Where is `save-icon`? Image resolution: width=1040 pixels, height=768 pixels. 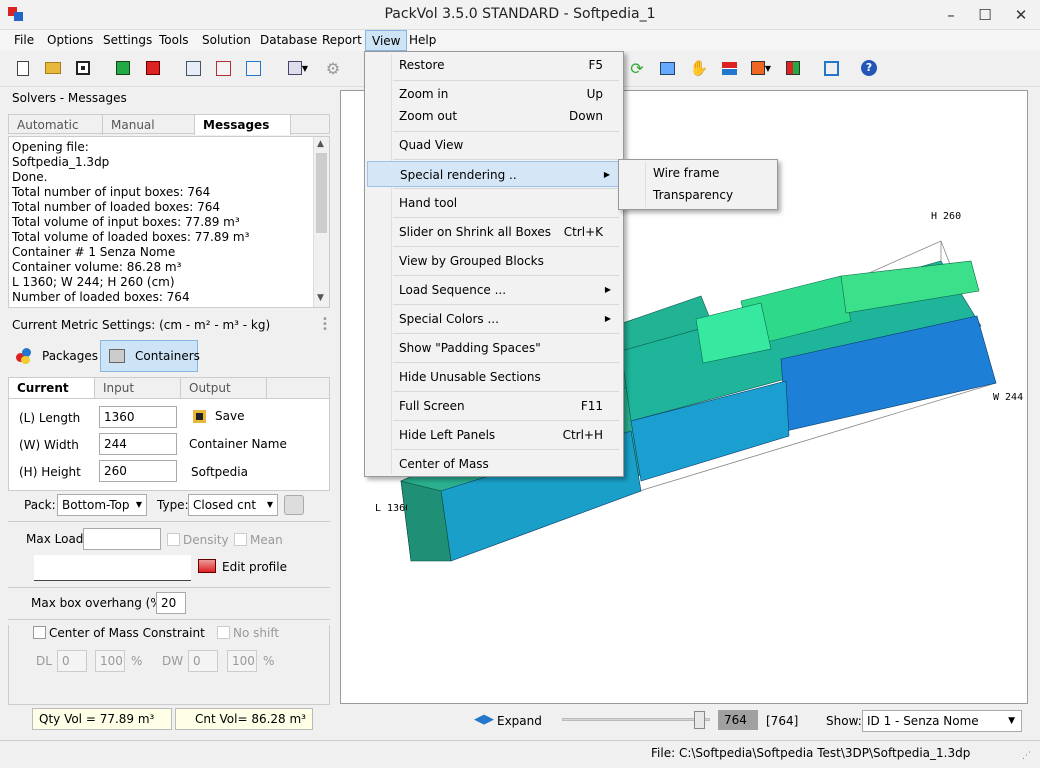 save-icon is located at coordinates (83, 68).